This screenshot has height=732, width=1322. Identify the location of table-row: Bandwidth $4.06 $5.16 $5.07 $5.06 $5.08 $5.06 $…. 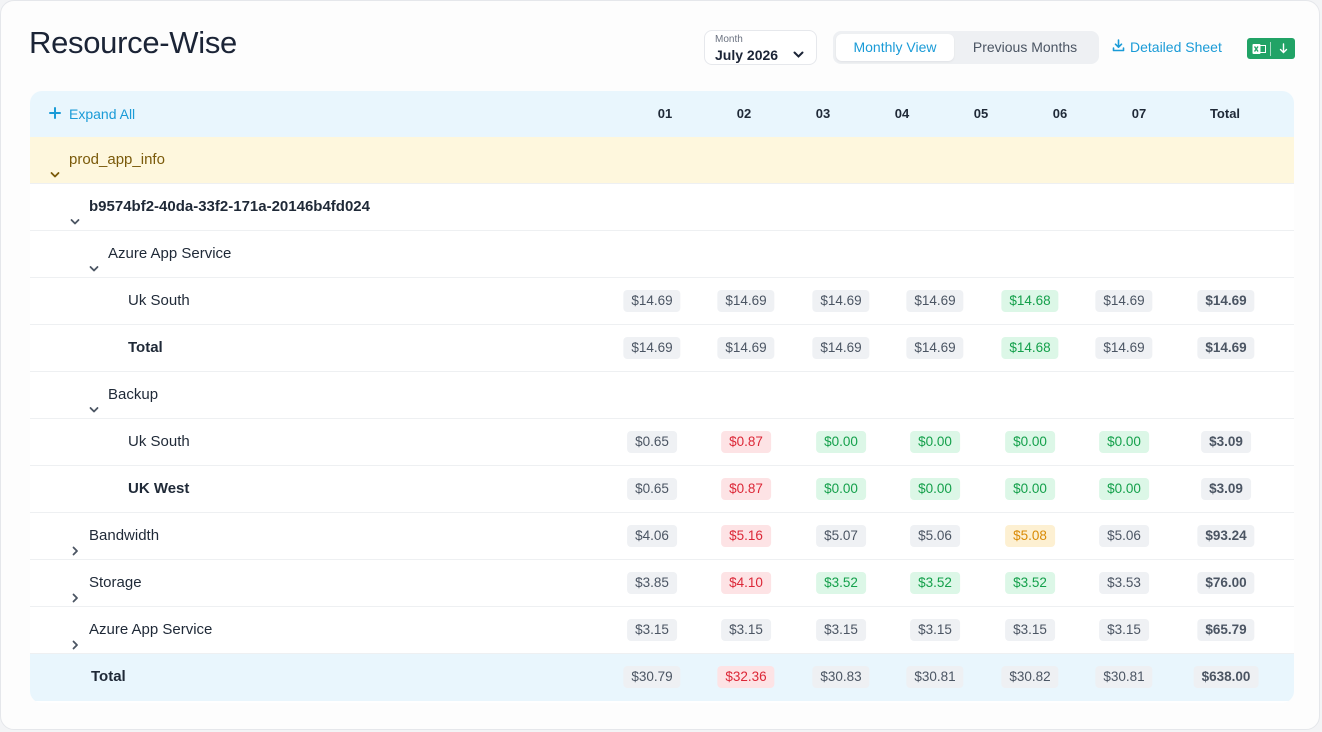
(662, 536).